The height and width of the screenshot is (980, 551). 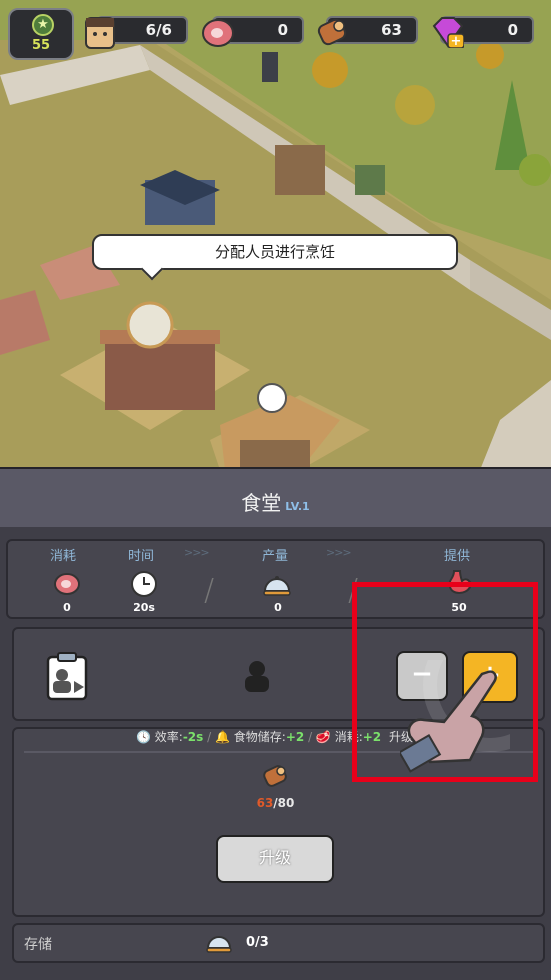 What do you see at coordinates (144, 607) in the screenshot?
I see `time-value: 20s` at bounding box center [144, 607].